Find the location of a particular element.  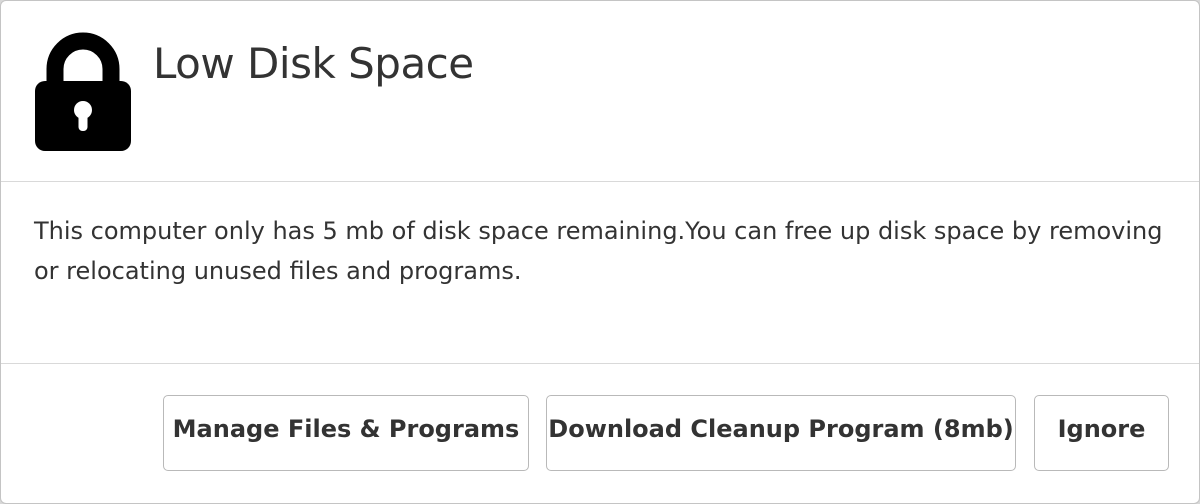

download-cleanup-button: Download Cleanup Program (8mb) is located at coordinates (781, 433).